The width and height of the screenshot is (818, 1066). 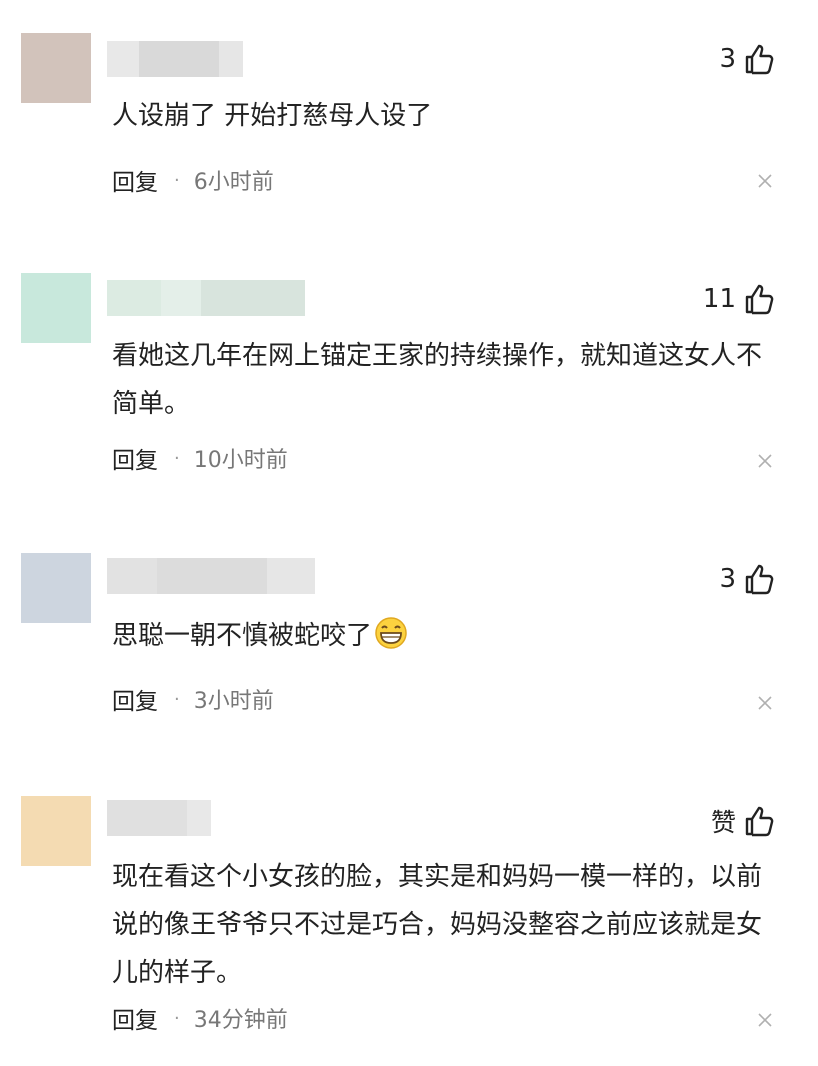 I want to click on like-button: 赞, so click(x=743, y=821).